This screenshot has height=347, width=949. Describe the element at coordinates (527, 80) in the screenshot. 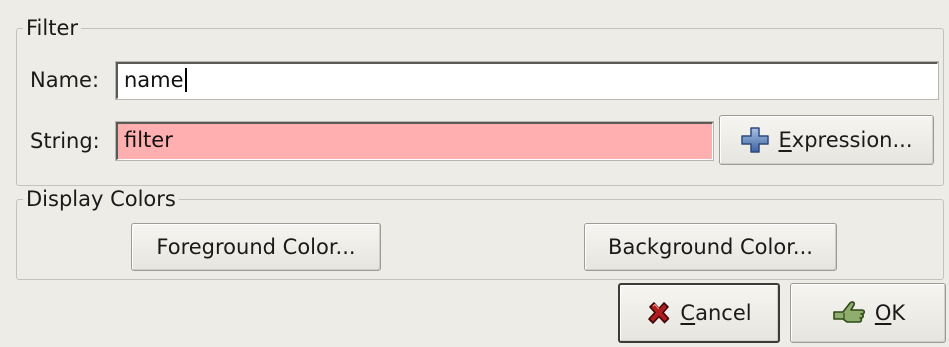

I see `name-field: name` at that location.